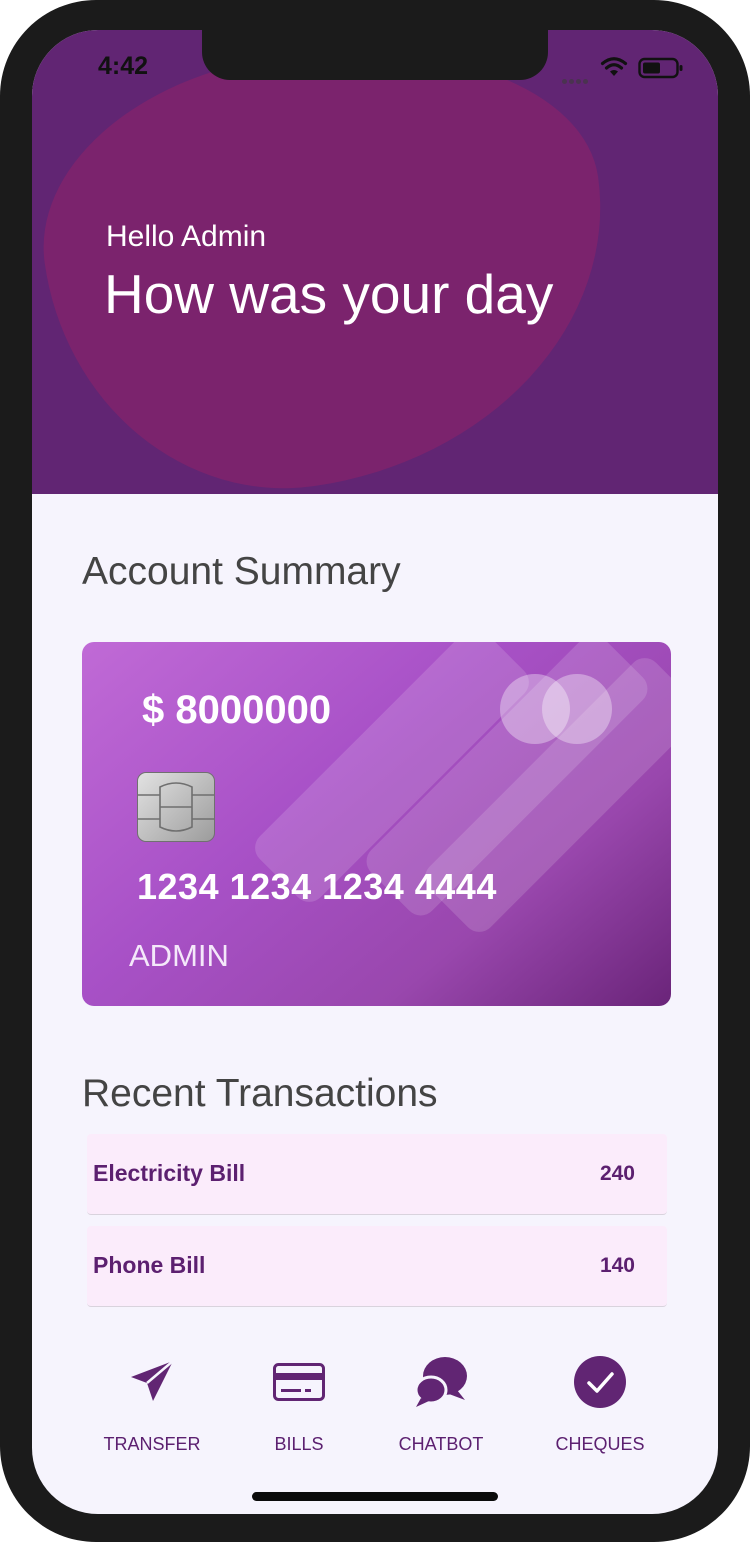 This screenshot has height=1542, width=750. I want to click on nav-cheques: CHEQUES, so click(600, 1402).